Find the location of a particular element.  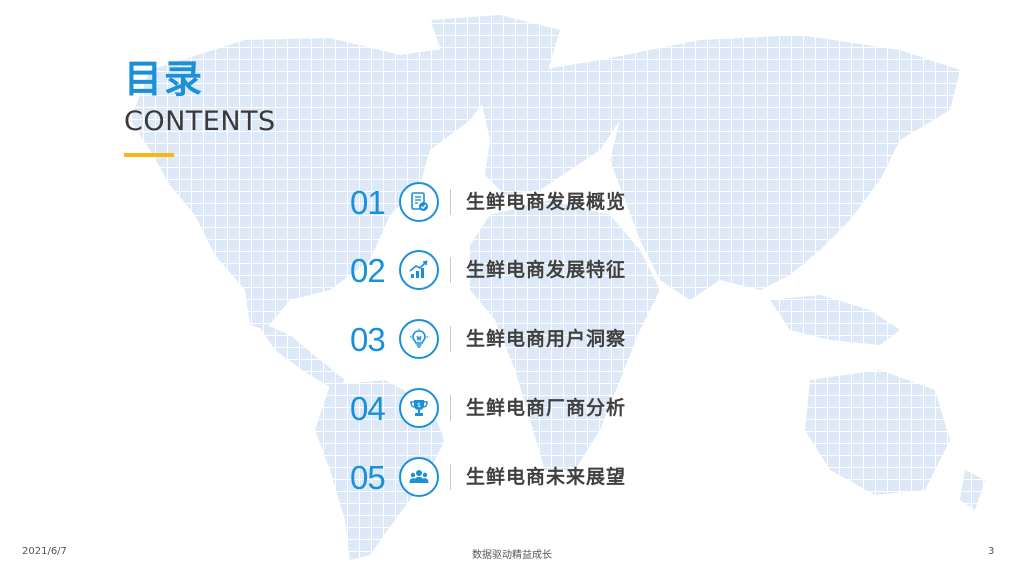

toc-item-2: 02 生鲜电商发展特征 is located at coordinates (515, 271).